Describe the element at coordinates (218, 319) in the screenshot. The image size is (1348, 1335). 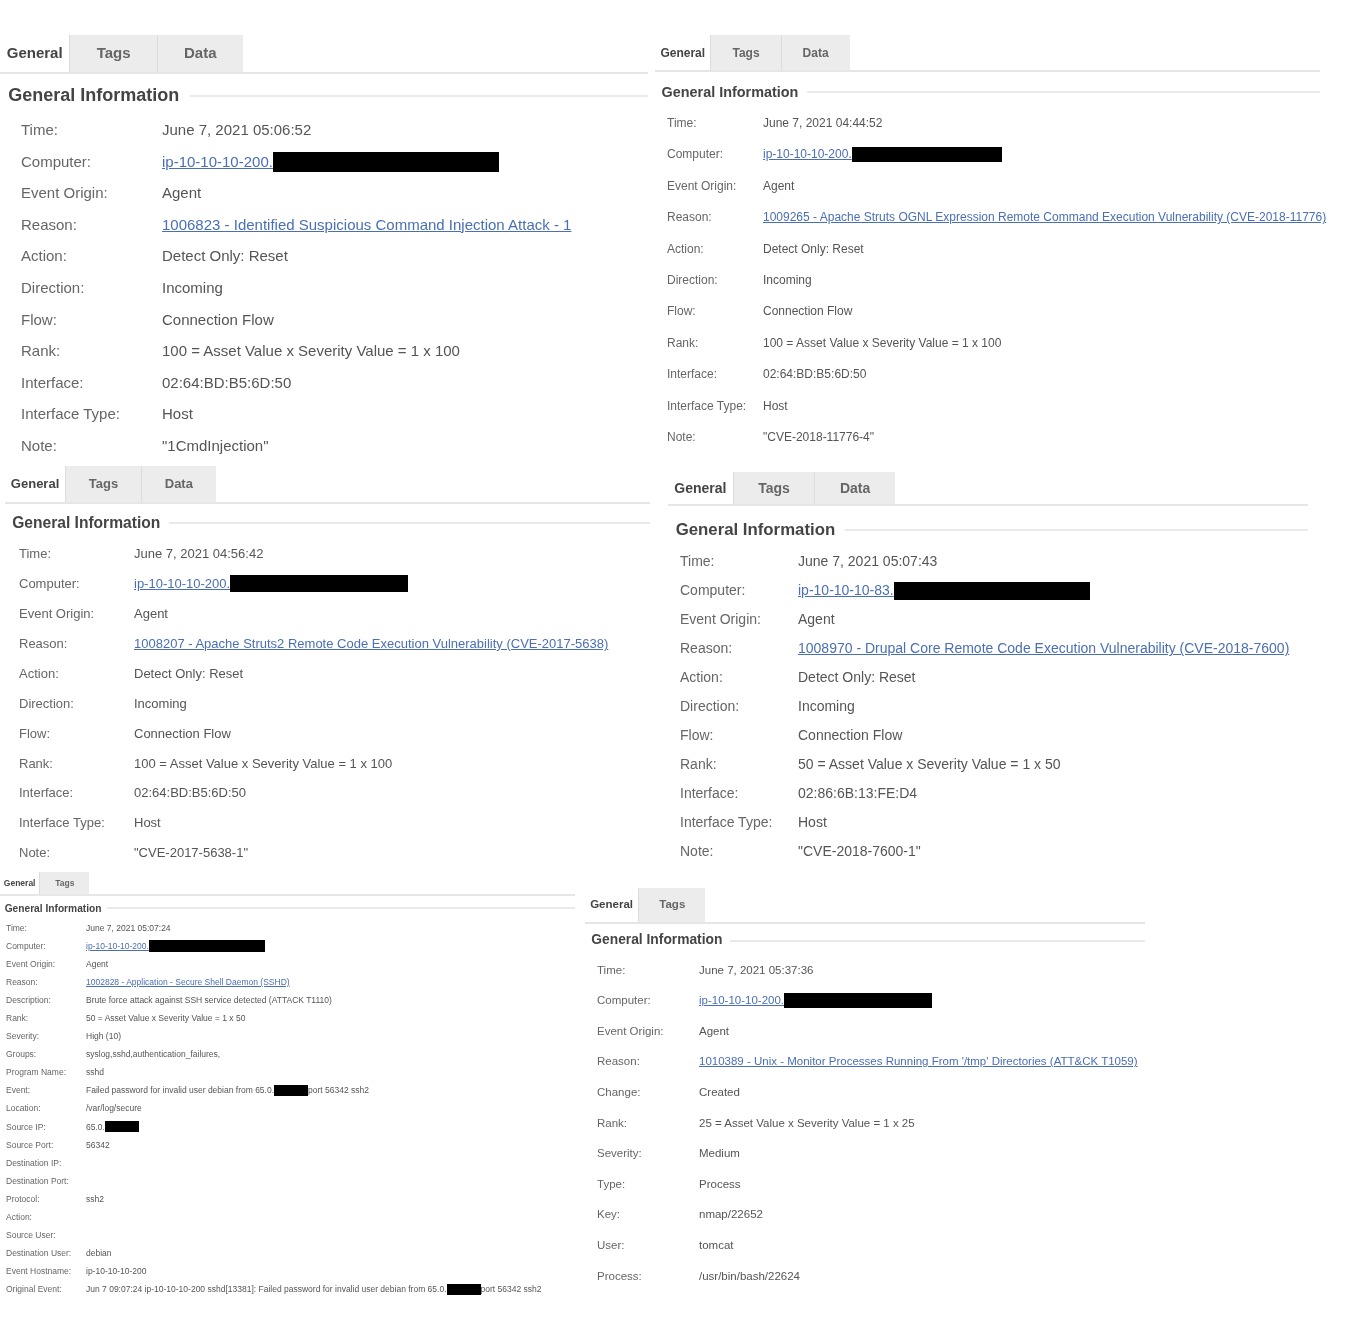
I see `field-value: Connection Flow` at that location.